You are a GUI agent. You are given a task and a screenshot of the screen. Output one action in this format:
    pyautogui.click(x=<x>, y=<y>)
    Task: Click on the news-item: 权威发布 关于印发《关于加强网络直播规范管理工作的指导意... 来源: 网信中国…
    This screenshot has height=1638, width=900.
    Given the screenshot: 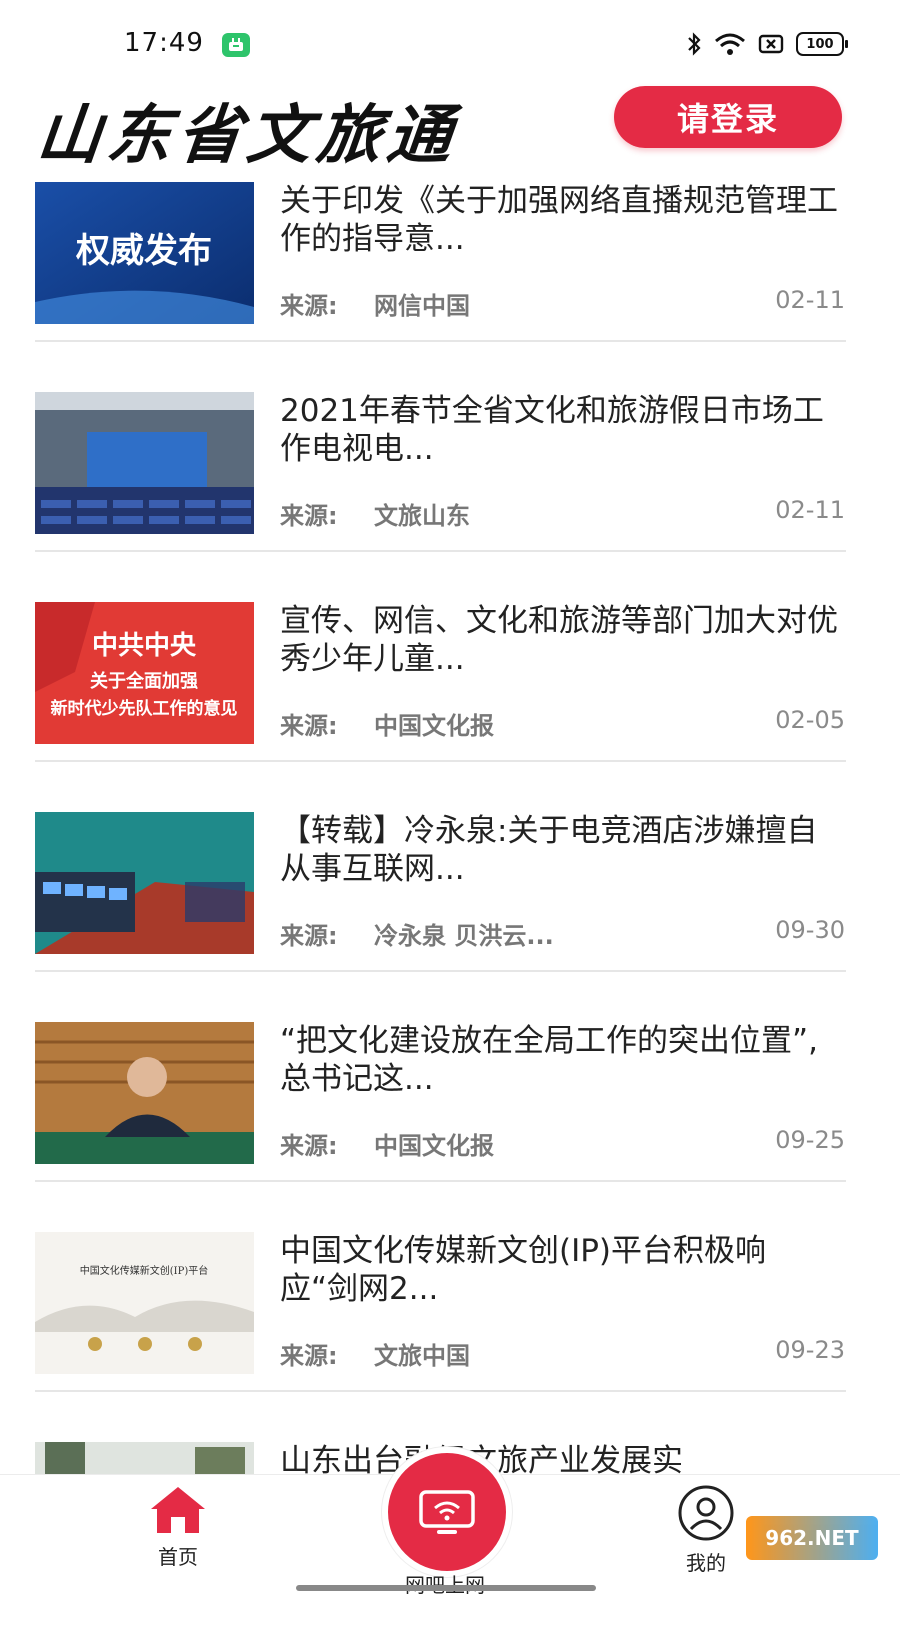 What is the action you would take?
    pyautogui.click(x=450, y=273)
    